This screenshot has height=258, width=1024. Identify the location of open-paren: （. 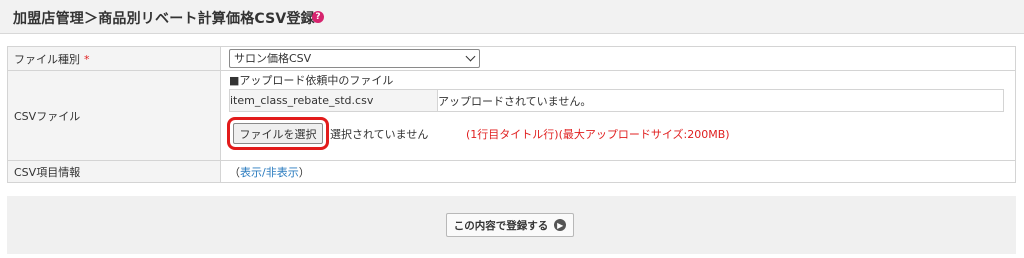
(234, 172).